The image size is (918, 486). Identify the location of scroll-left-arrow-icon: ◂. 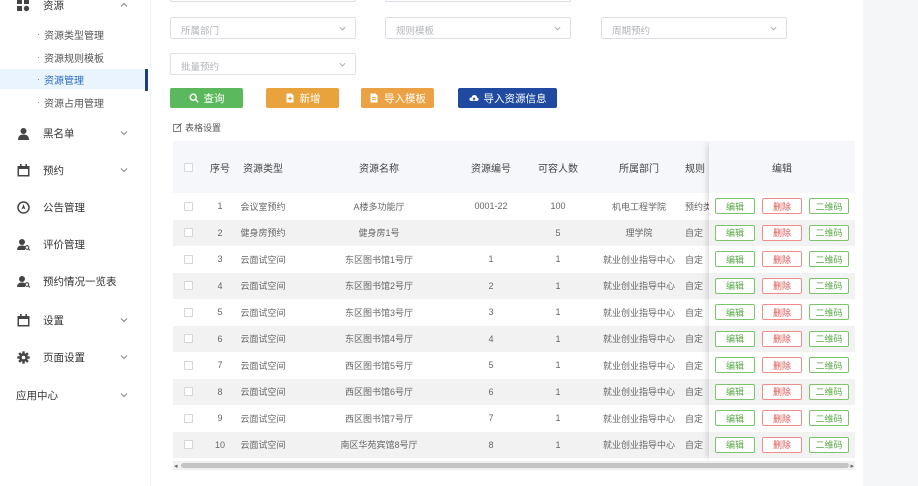
(176, 466).